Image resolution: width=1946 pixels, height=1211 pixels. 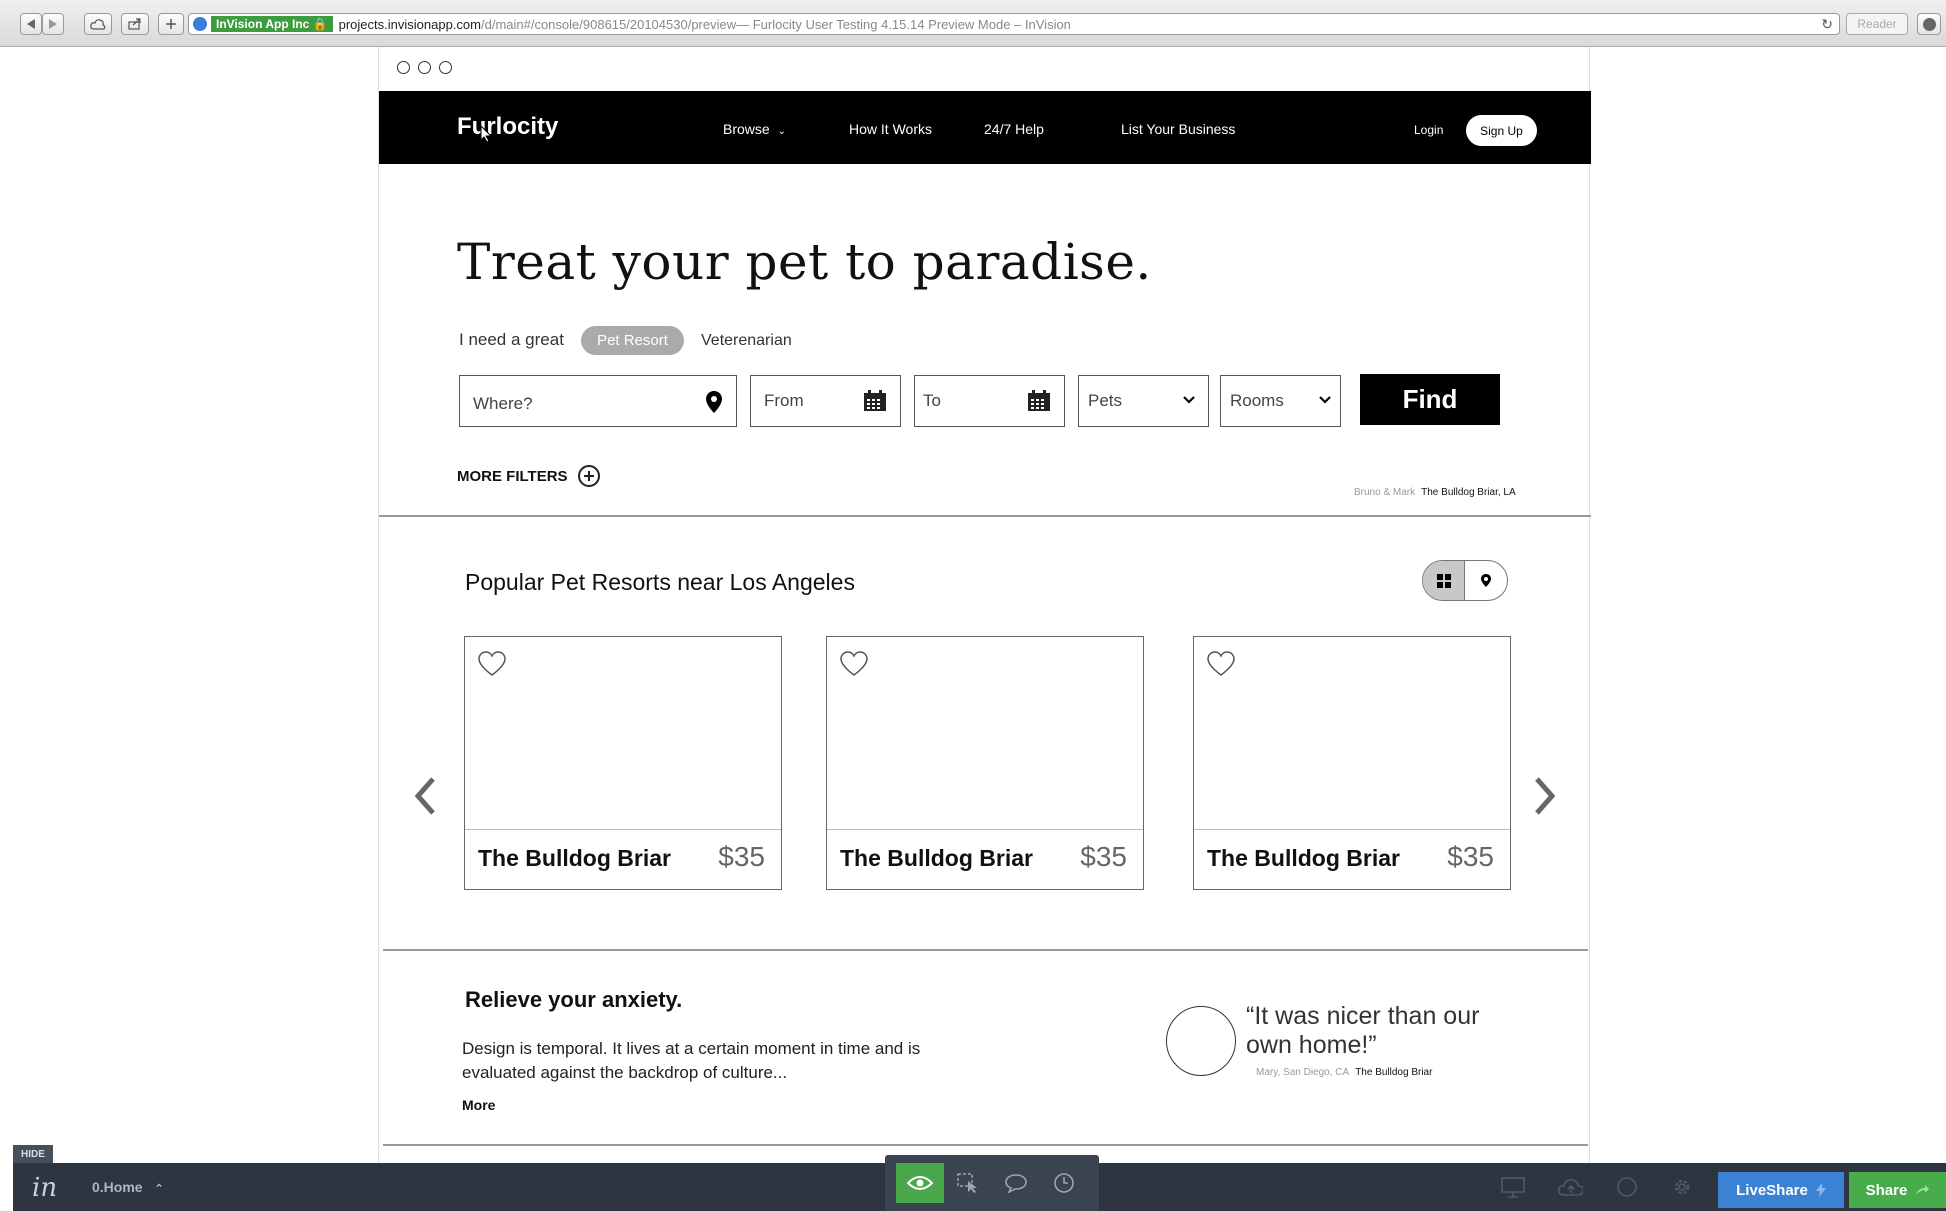 I want to click on url-host: projects.invisionapp.com, so click(x=409, y=24).